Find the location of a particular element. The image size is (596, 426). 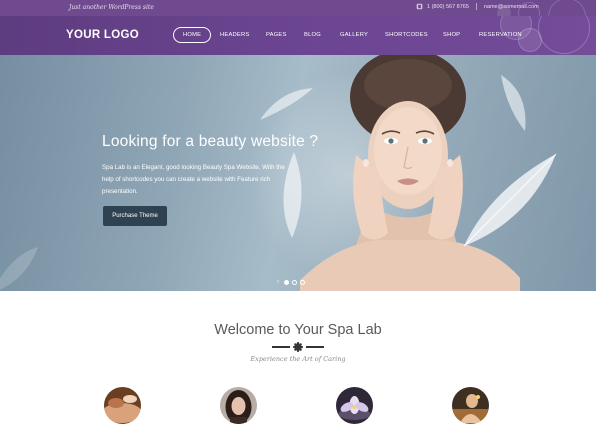

service-image-relax is located at coordinates (470, 405).